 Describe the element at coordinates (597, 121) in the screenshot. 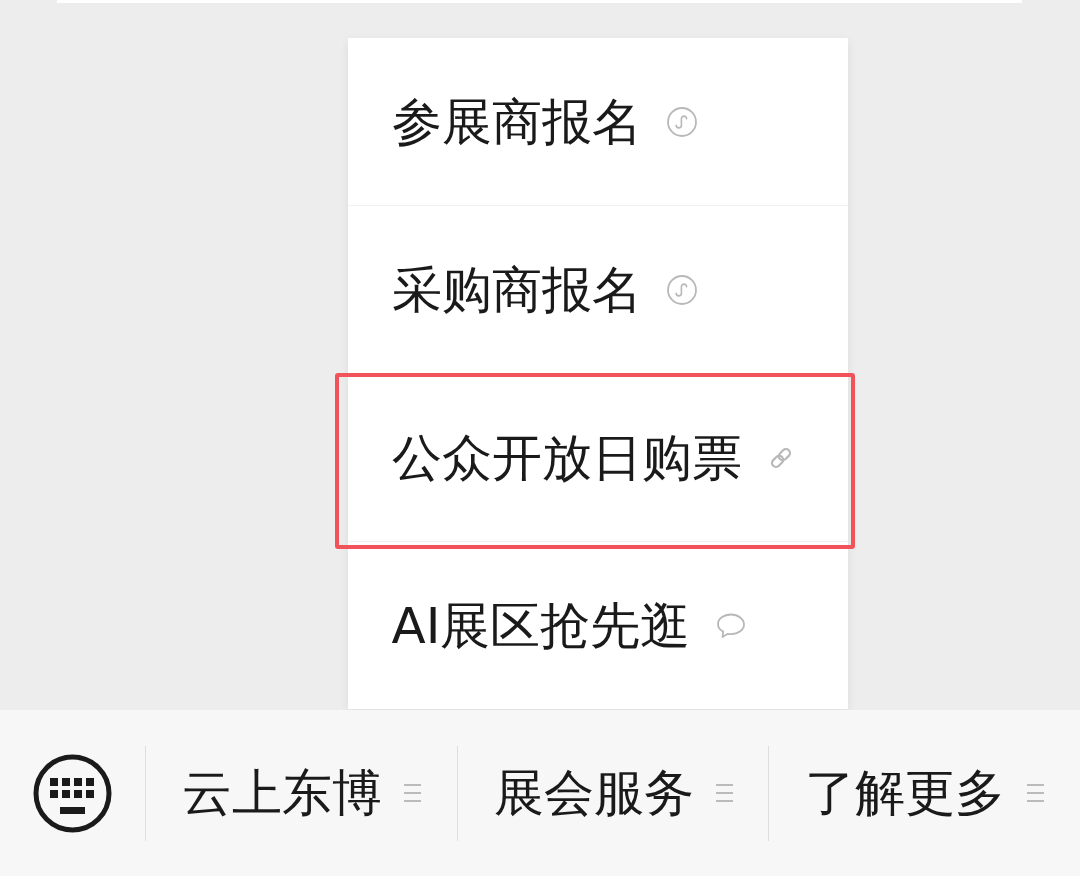

I see `menu-item: 参展商报名` at that location.